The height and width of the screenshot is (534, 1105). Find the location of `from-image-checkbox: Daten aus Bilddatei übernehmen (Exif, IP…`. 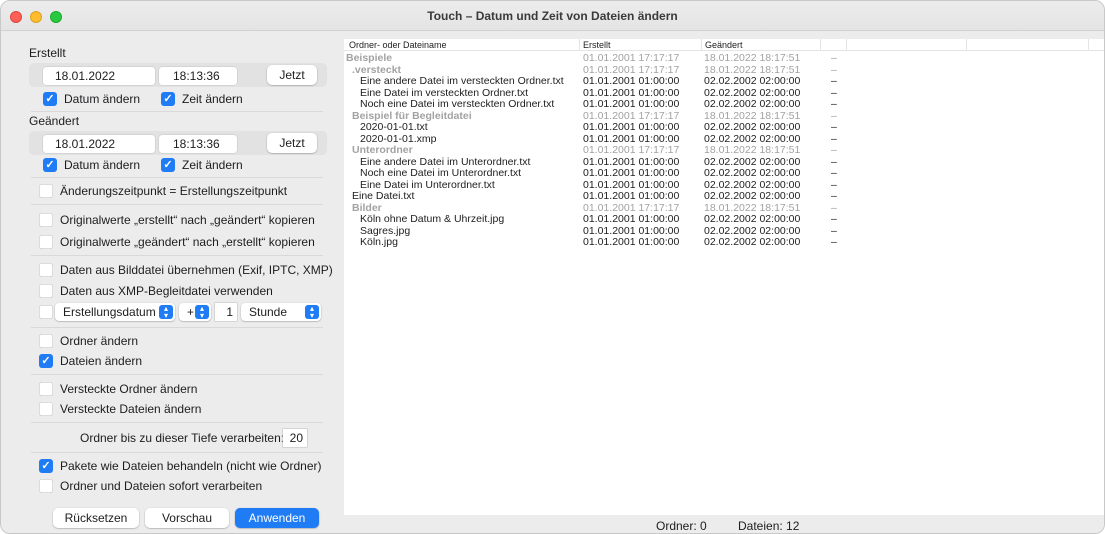

from-image-checkbox: Daten aus Bilddatei übernehmen (Exif, IP… is located at coordinates (186, 270).